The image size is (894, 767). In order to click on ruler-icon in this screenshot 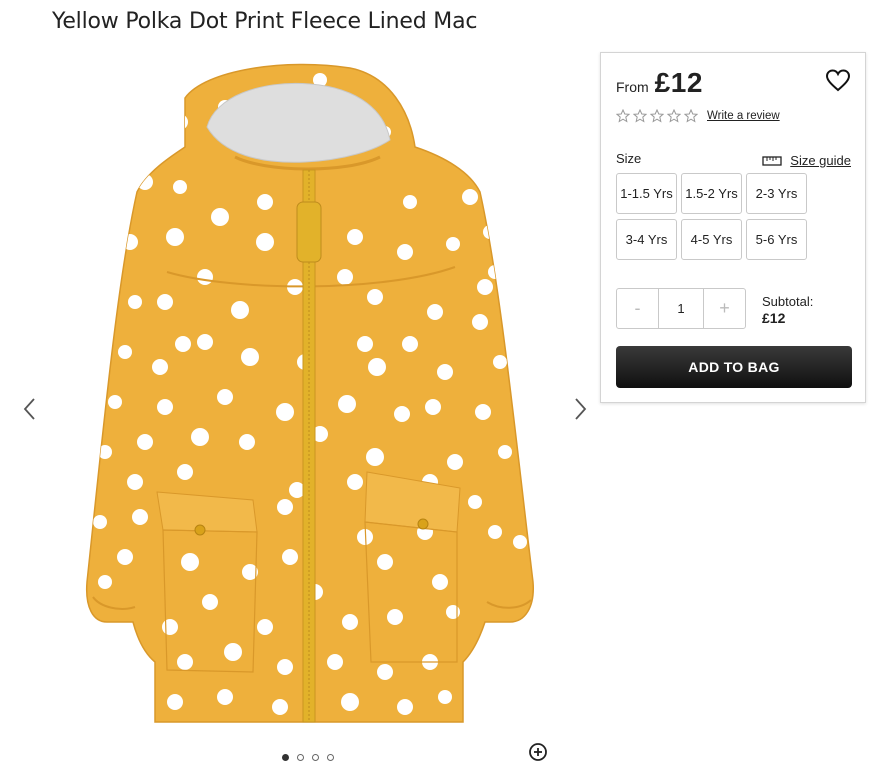, I will do `click(772, 160)`.